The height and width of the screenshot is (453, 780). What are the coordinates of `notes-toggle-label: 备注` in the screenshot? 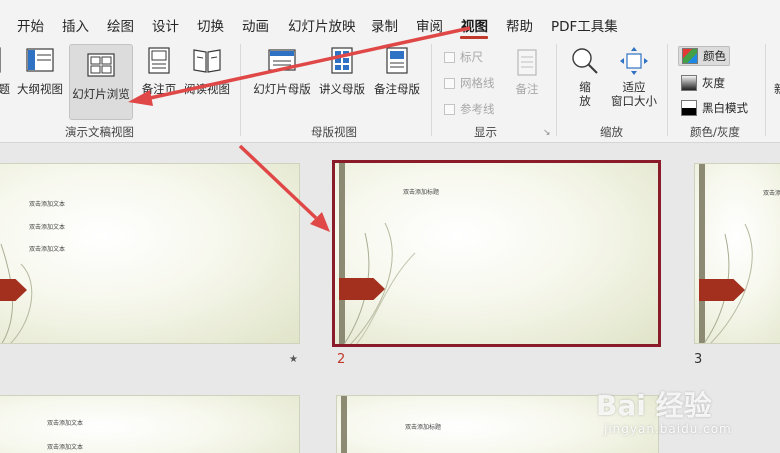 It's located at (527, 89).